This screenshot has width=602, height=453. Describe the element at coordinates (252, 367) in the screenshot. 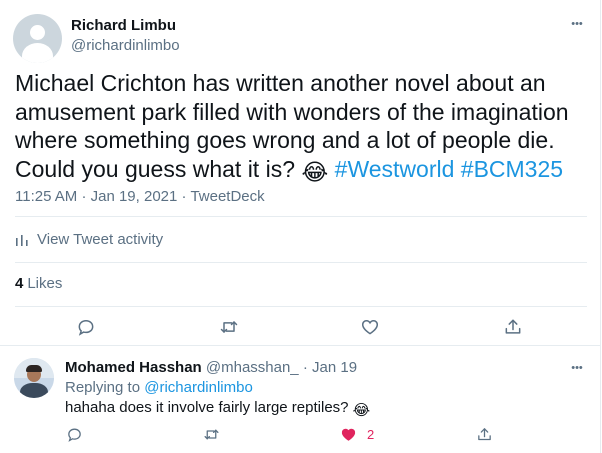

I see `reply-author-handle: @mhasshan_` at that location.